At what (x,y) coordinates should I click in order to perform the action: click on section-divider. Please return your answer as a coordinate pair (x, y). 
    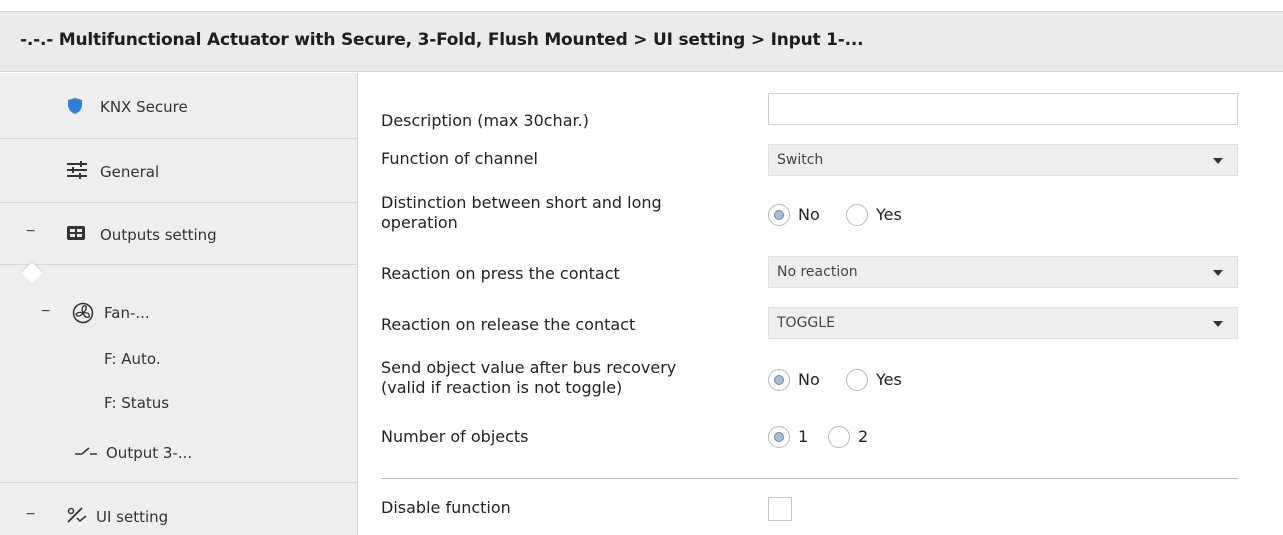
    Looking at the image, I should click on (809, 478).